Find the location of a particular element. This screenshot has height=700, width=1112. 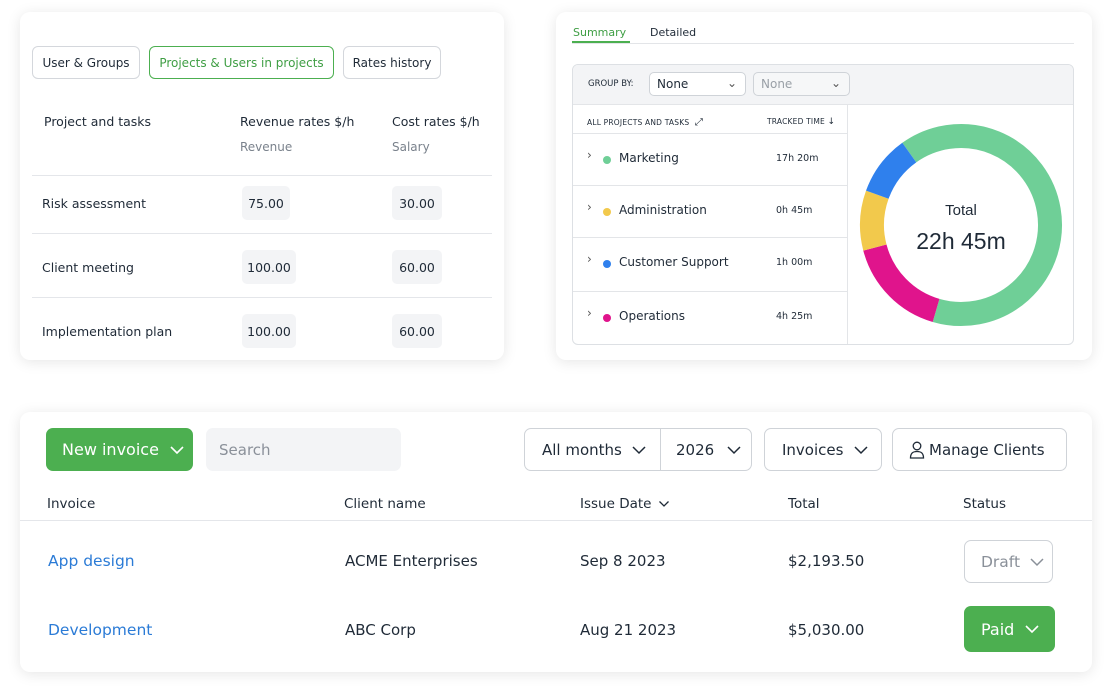

col-project-tasks: Project and tasks is located at coordinates (98, 121).